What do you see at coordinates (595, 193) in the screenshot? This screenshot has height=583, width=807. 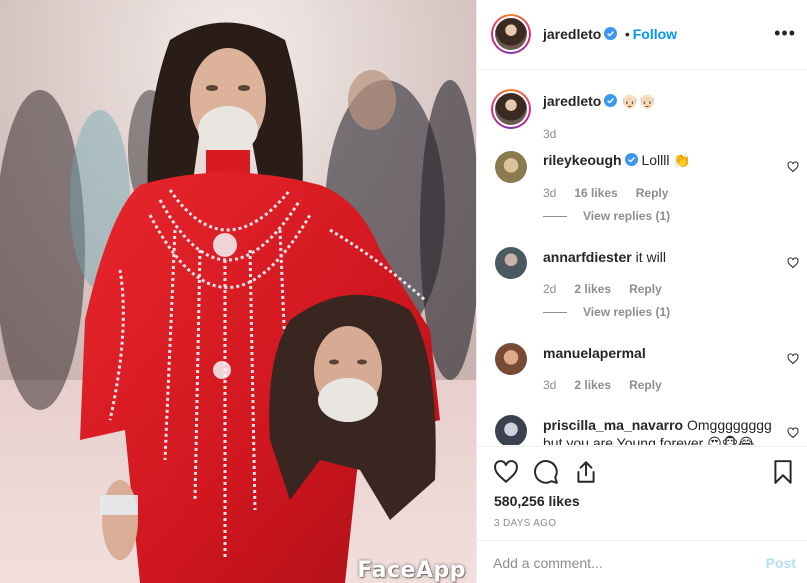 I see `comment-likes: 16 likes` at bounding box center [595, 193].